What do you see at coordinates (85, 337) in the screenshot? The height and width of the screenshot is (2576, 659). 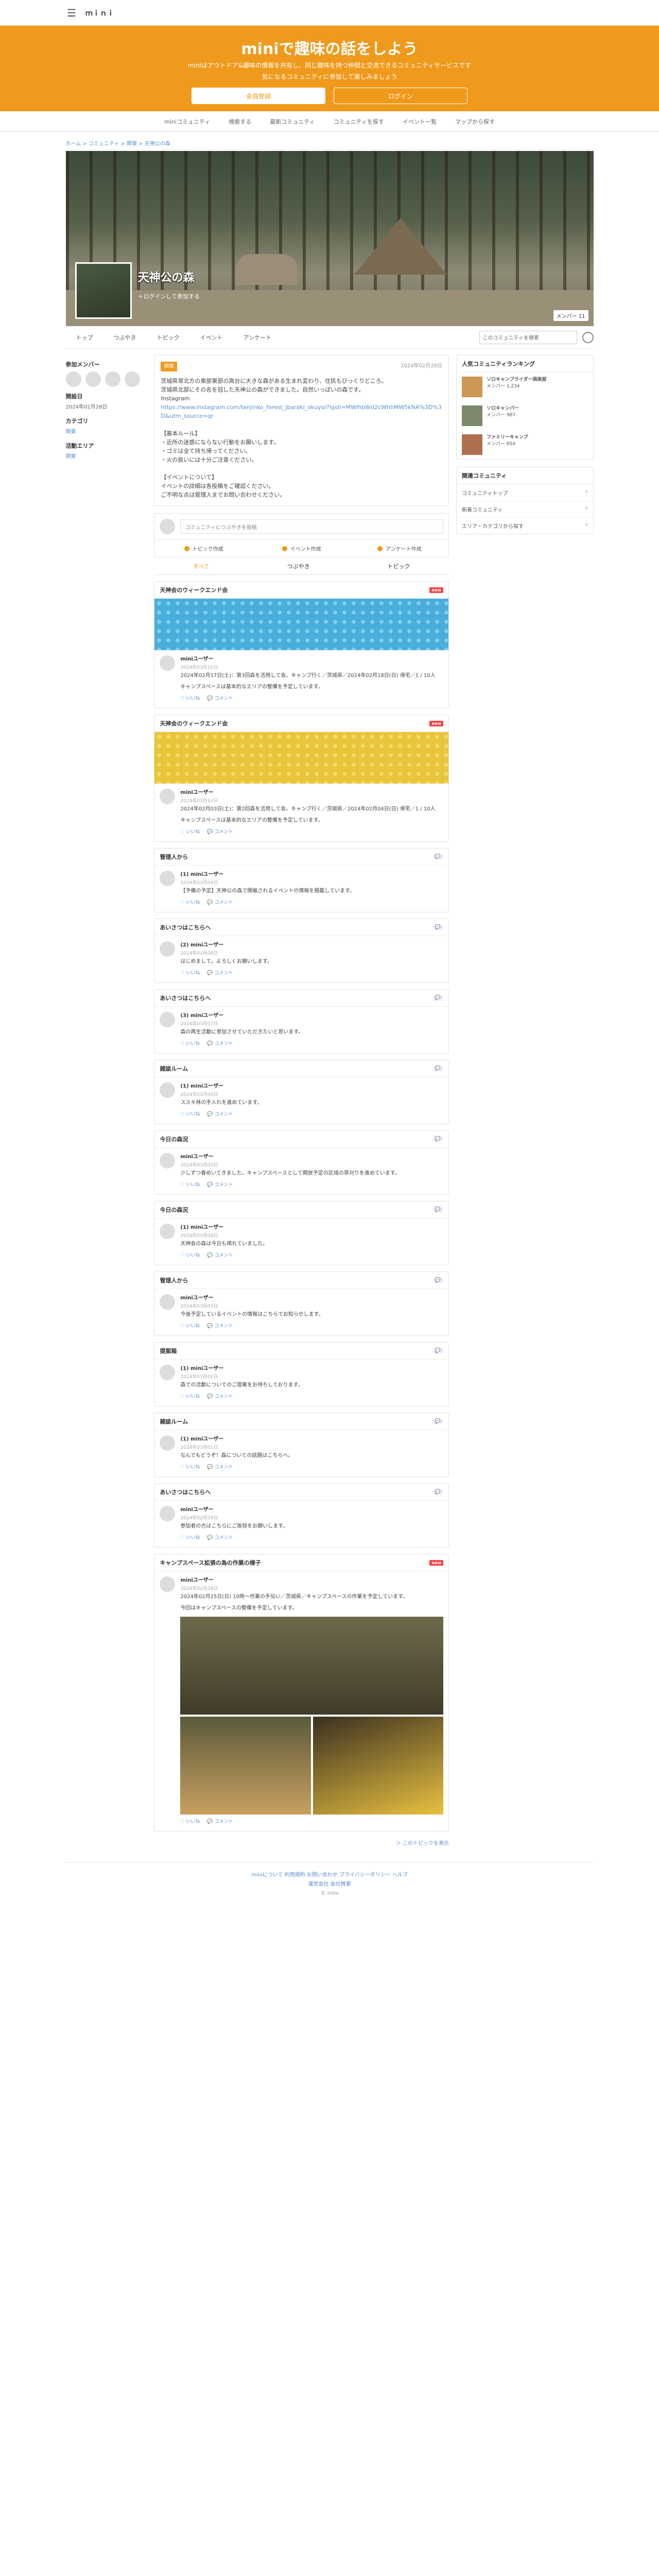 I see `tab-top: トップ` at bounding box center [85, 337].